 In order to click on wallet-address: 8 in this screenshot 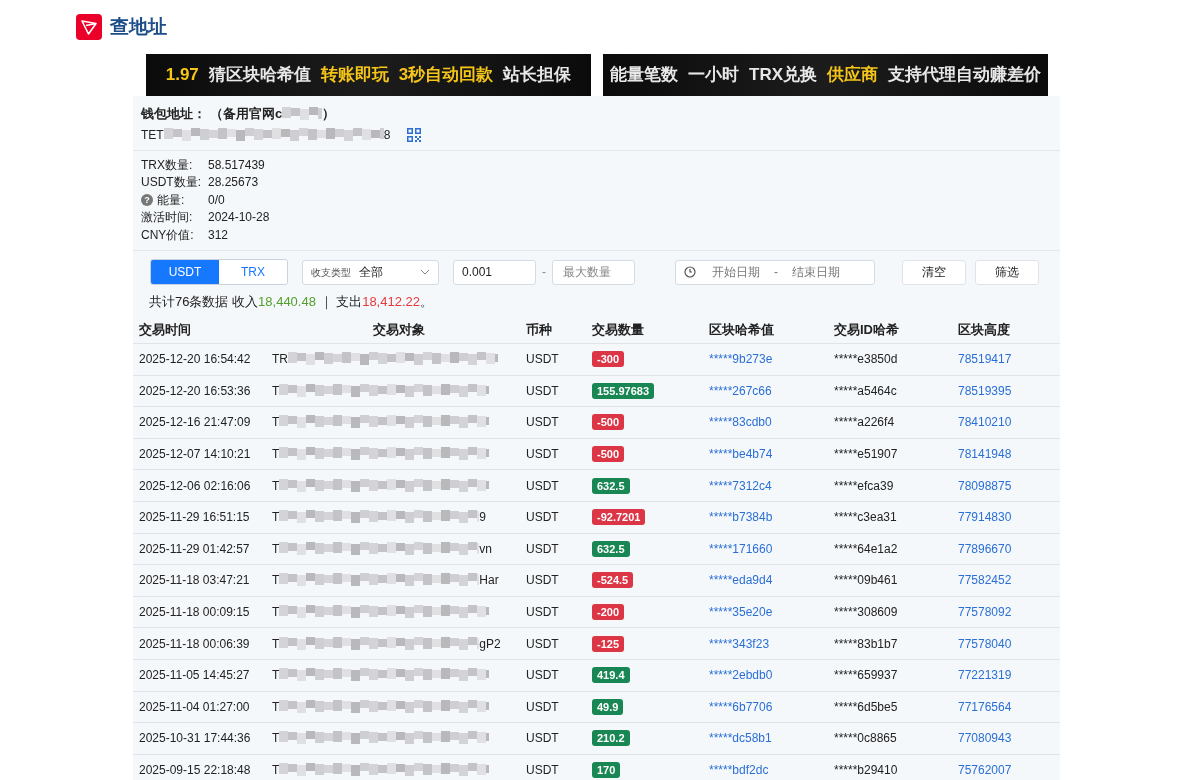, I will do `click(387, 135)`.